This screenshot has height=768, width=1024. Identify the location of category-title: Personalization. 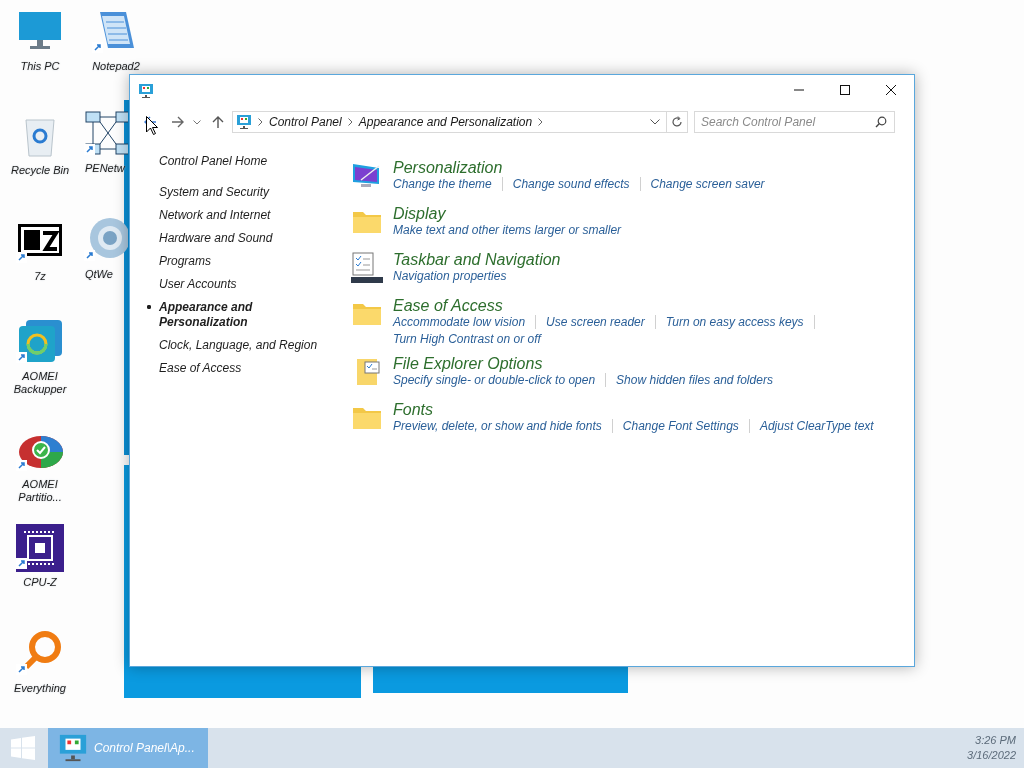
(448, 167).